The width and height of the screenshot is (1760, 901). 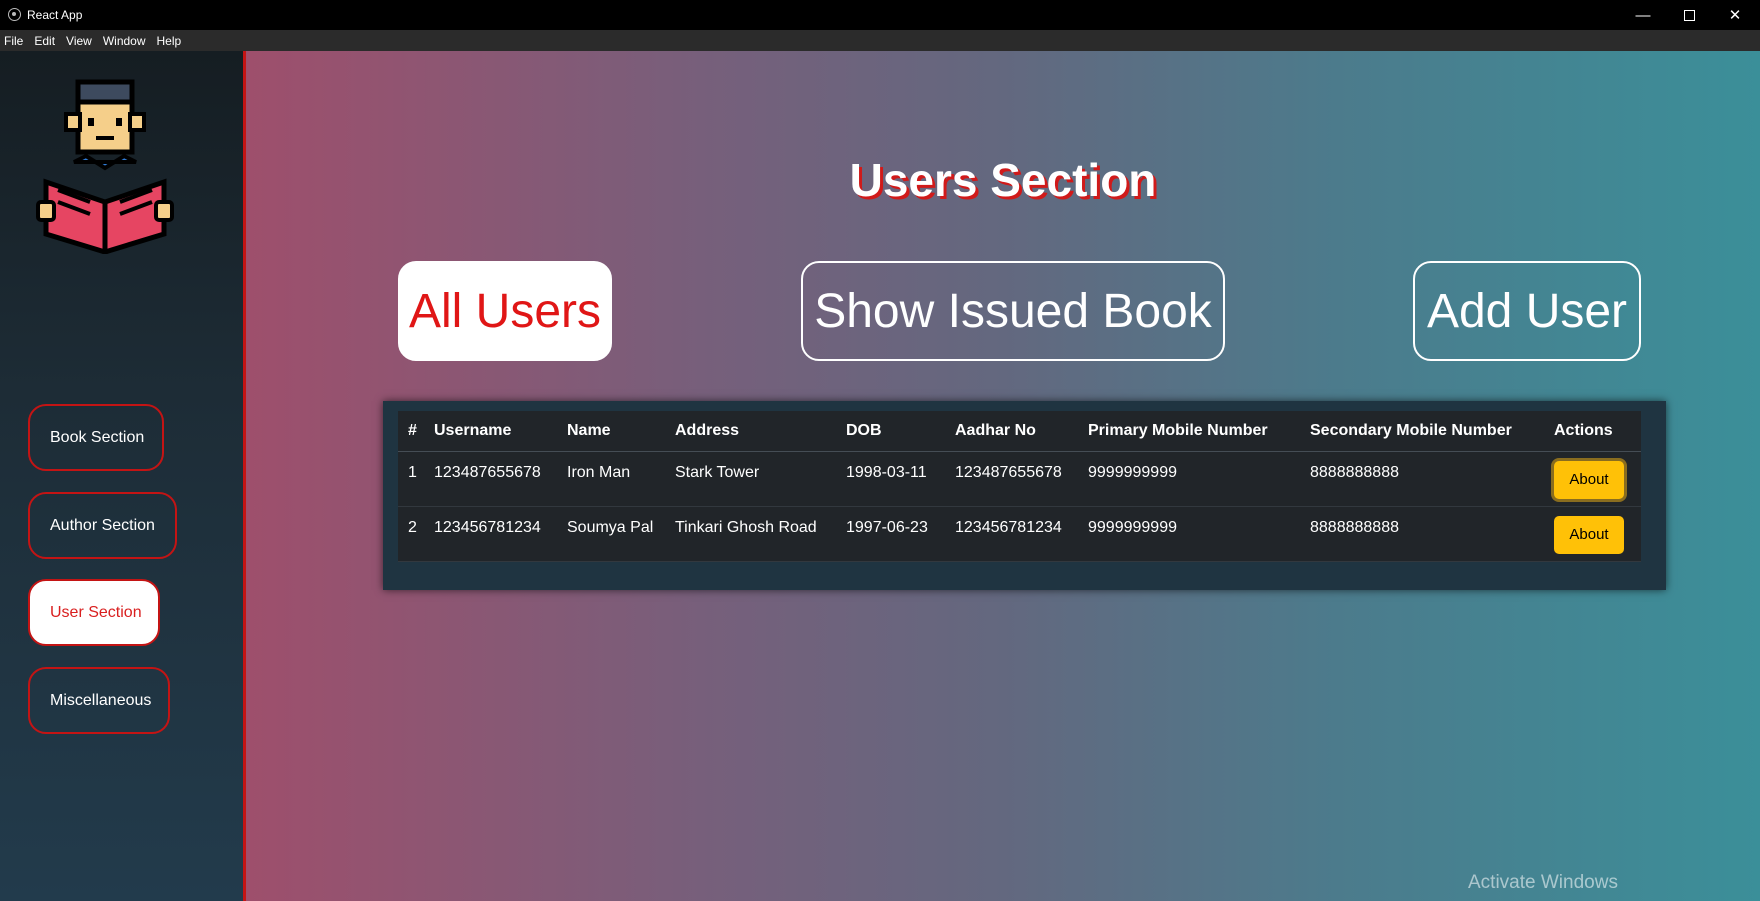 I want to click on col-header-dob: DOB, so click(x=890, y=431).